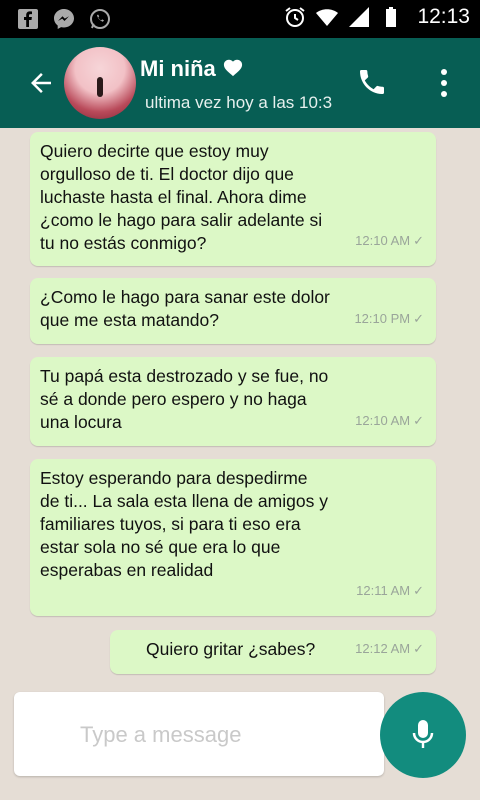 This screenshot has height=800, width=480. I want to click on message-input: Type a message, so click(199, 734).